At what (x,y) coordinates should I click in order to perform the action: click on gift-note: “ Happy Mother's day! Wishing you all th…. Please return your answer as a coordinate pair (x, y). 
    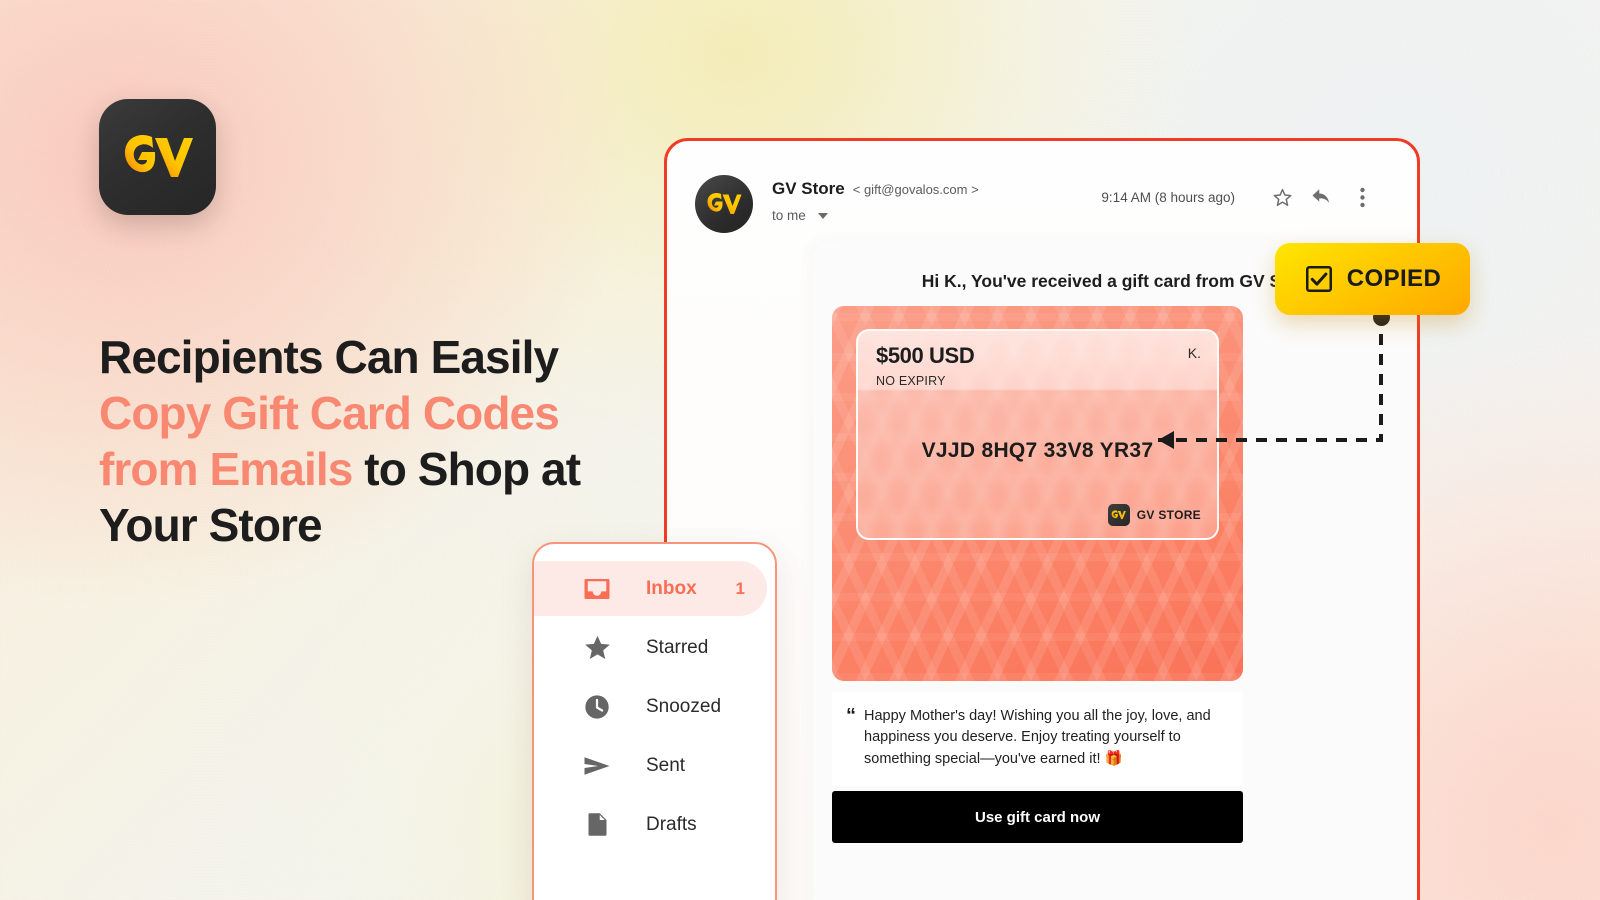
    Looking at the image, I should click on (1037, 739).